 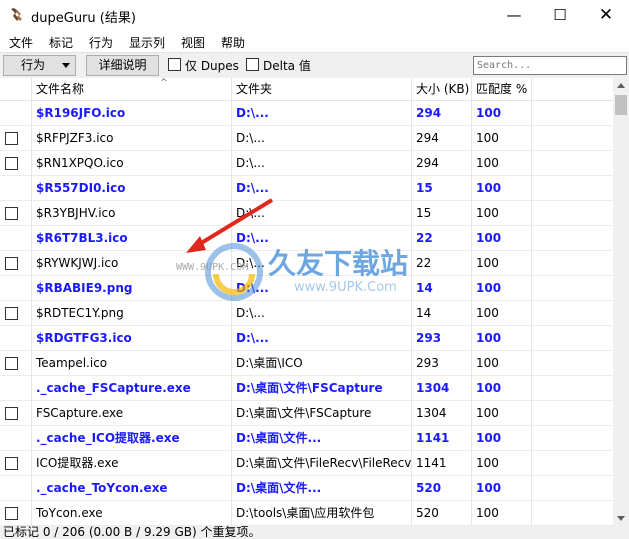 I want to click on scroll-down-button, so click(x=621, y=518).